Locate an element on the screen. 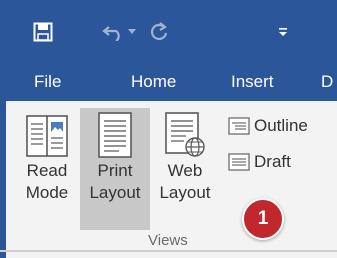 The width and height of the screenshot is (337, 258). read-mode-label-line1: Read is located at coordinates (47, 170).